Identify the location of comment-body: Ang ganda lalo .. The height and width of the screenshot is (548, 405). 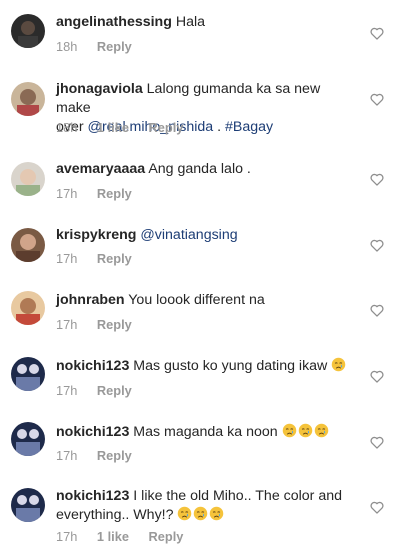
(199, 169).